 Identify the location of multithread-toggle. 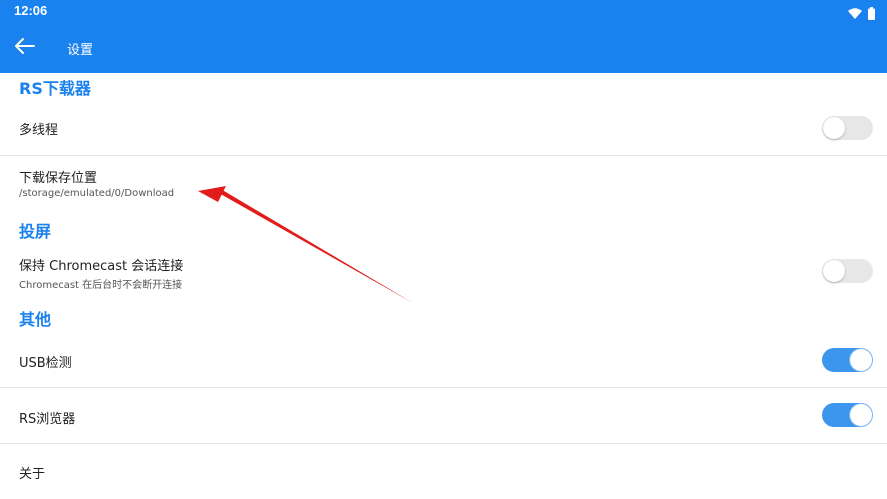
(847, 128).